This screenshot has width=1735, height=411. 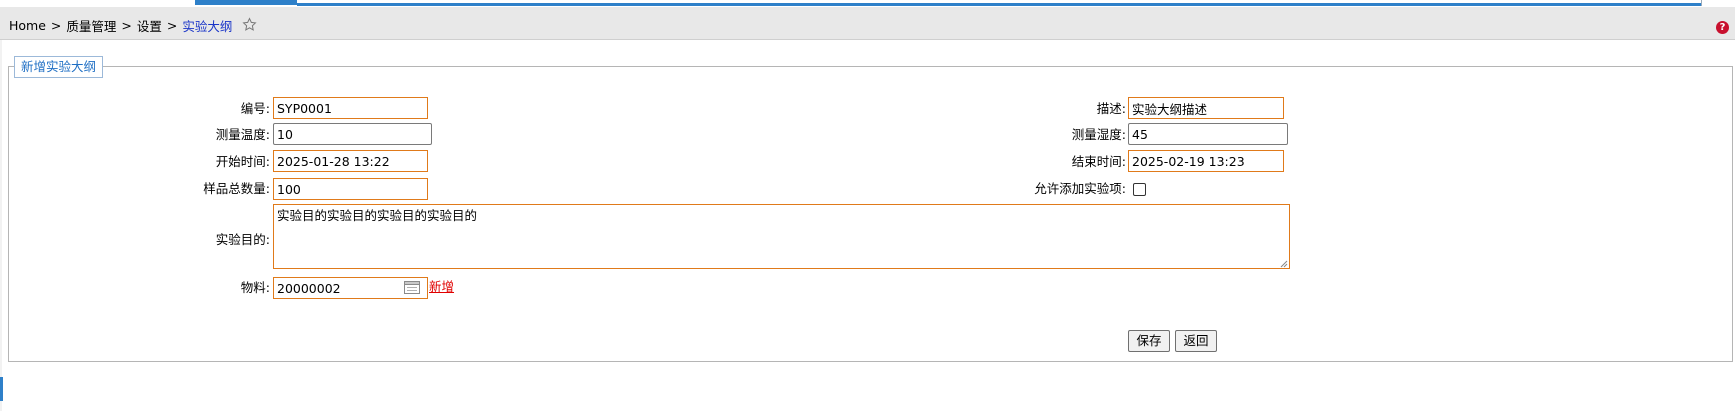 What do you see at coordinates (207, 26) in the screenshot?
I see `breadcrumb-current: 实验大纲` at bounding box center [207, 26].